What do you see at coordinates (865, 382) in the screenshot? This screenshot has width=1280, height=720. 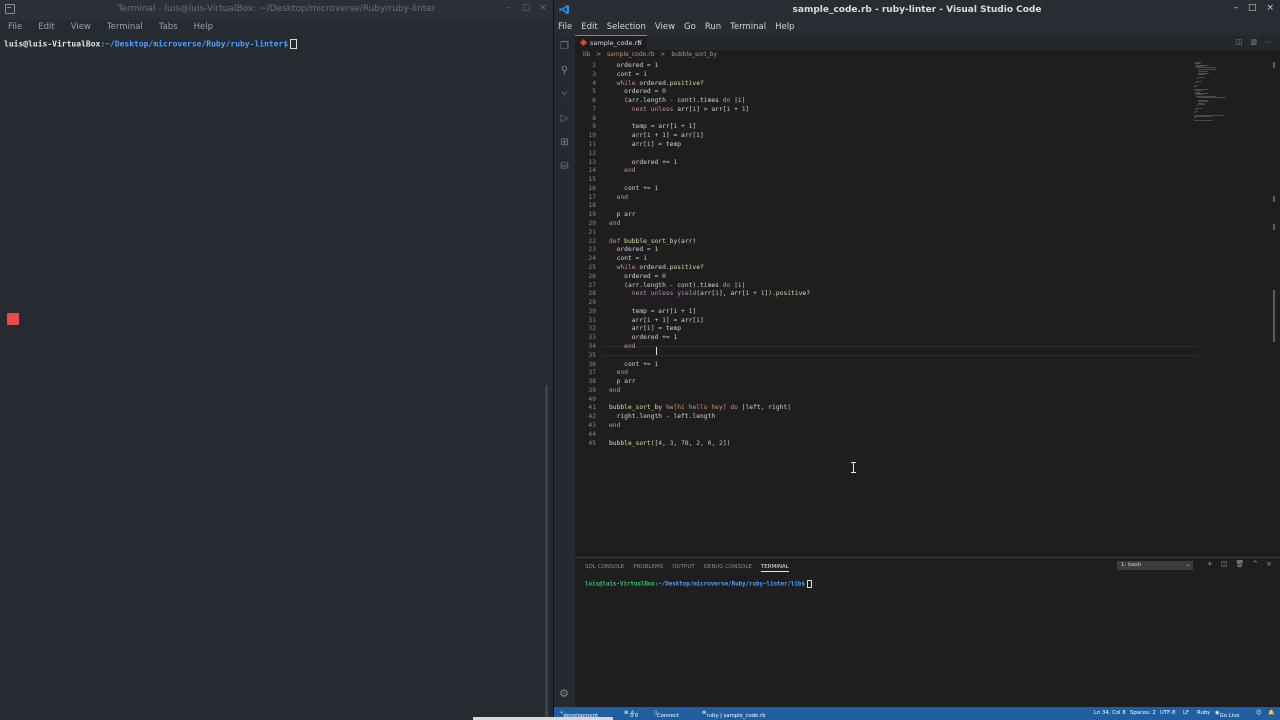 I see `code-line: 38 p arr` at bounding box center [865, 382].